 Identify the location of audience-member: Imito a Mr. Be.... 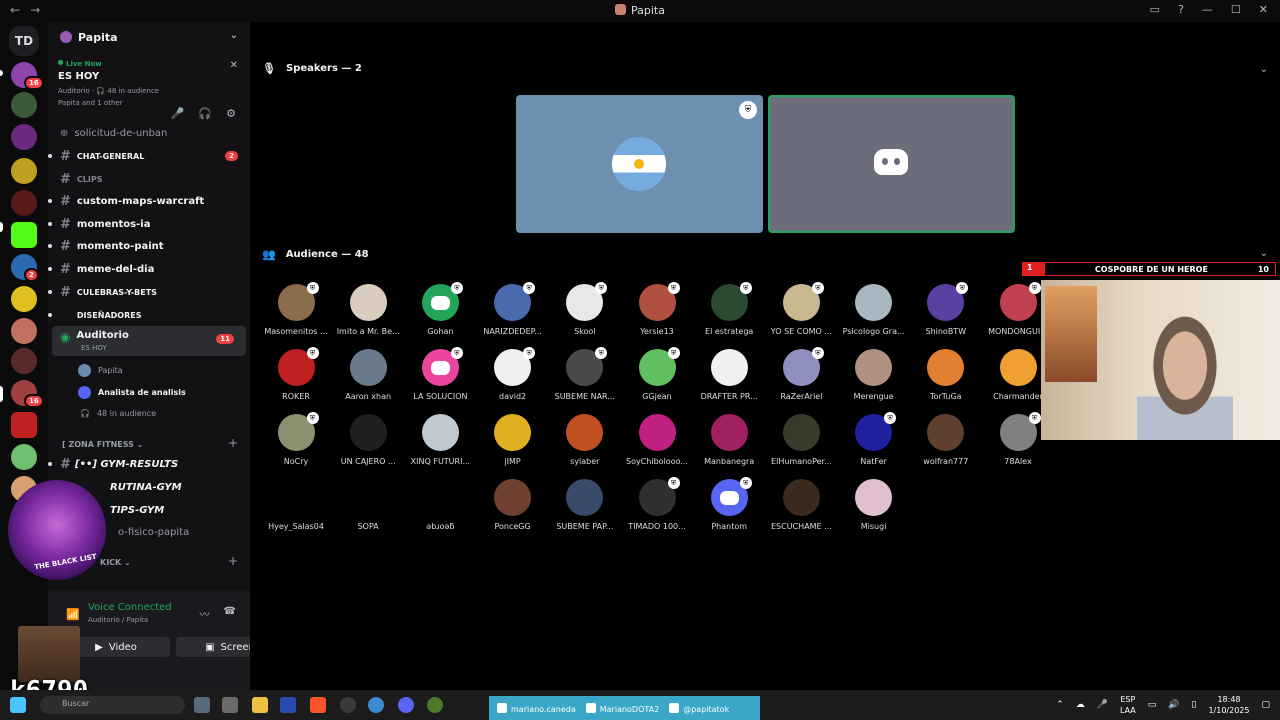
(368, 314).